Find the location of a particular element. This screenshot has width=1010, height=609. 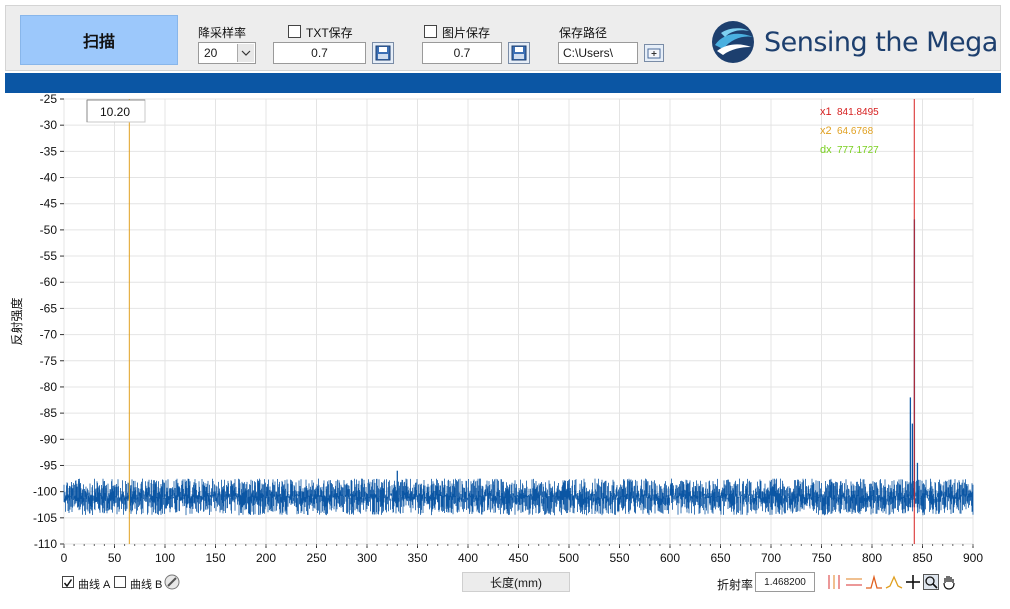

browse-folder-icon is located at coordinates (654, 53).